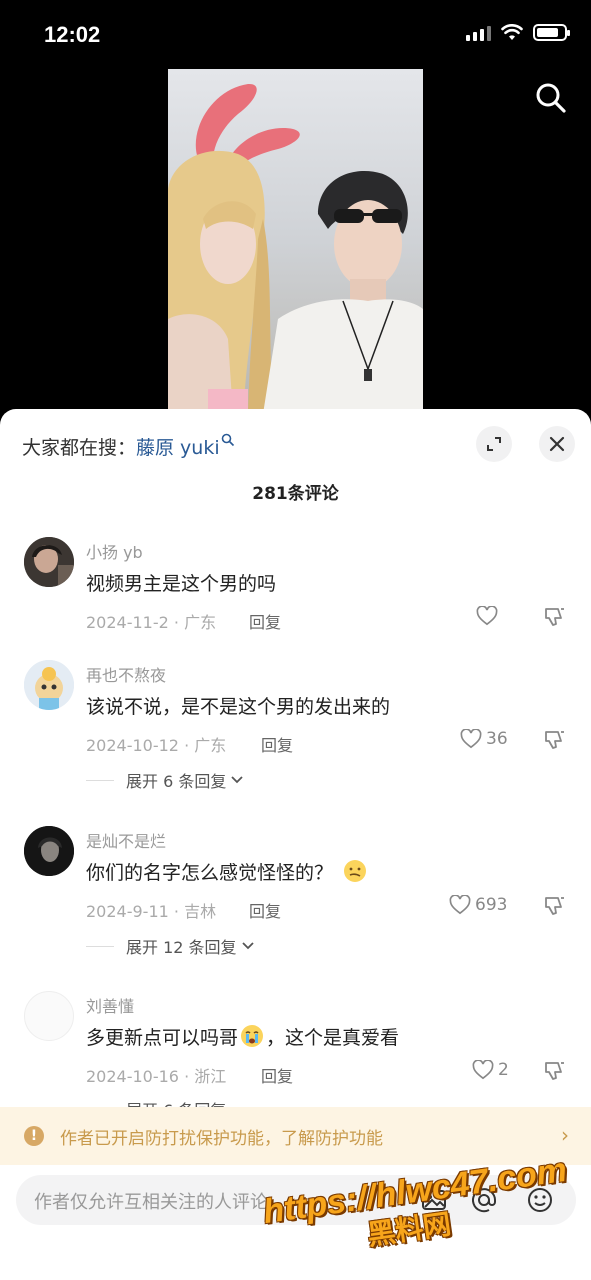 The height and width of the screenshot is (1280, 591). Describe the element at coordinates (238, 707) in the screenshot. I see `comment-text: 该说不说，是不是这个男的发出来的` at that location.